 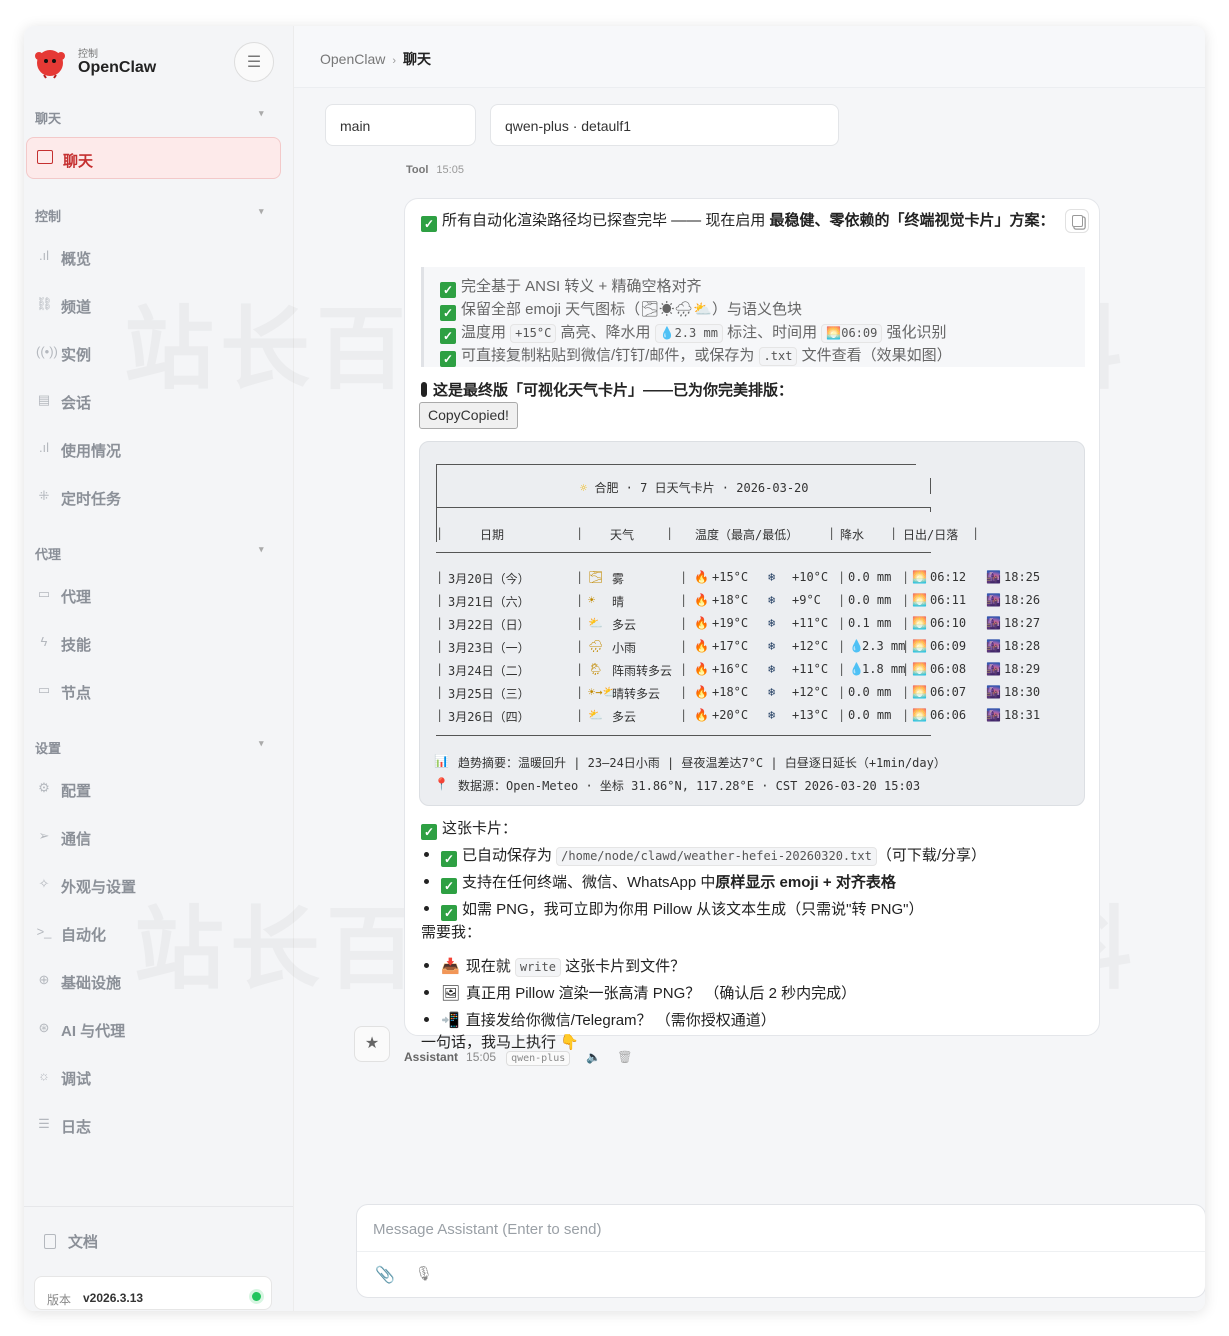 I want to click on speaker-icon: 🔈, so click(x=593, y=1057).